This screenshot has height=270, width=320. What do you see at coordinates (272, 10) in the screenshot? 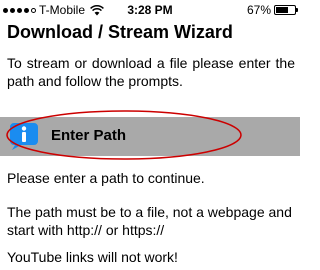
I see `status-right: 67%` at bounding box center [272, 10].